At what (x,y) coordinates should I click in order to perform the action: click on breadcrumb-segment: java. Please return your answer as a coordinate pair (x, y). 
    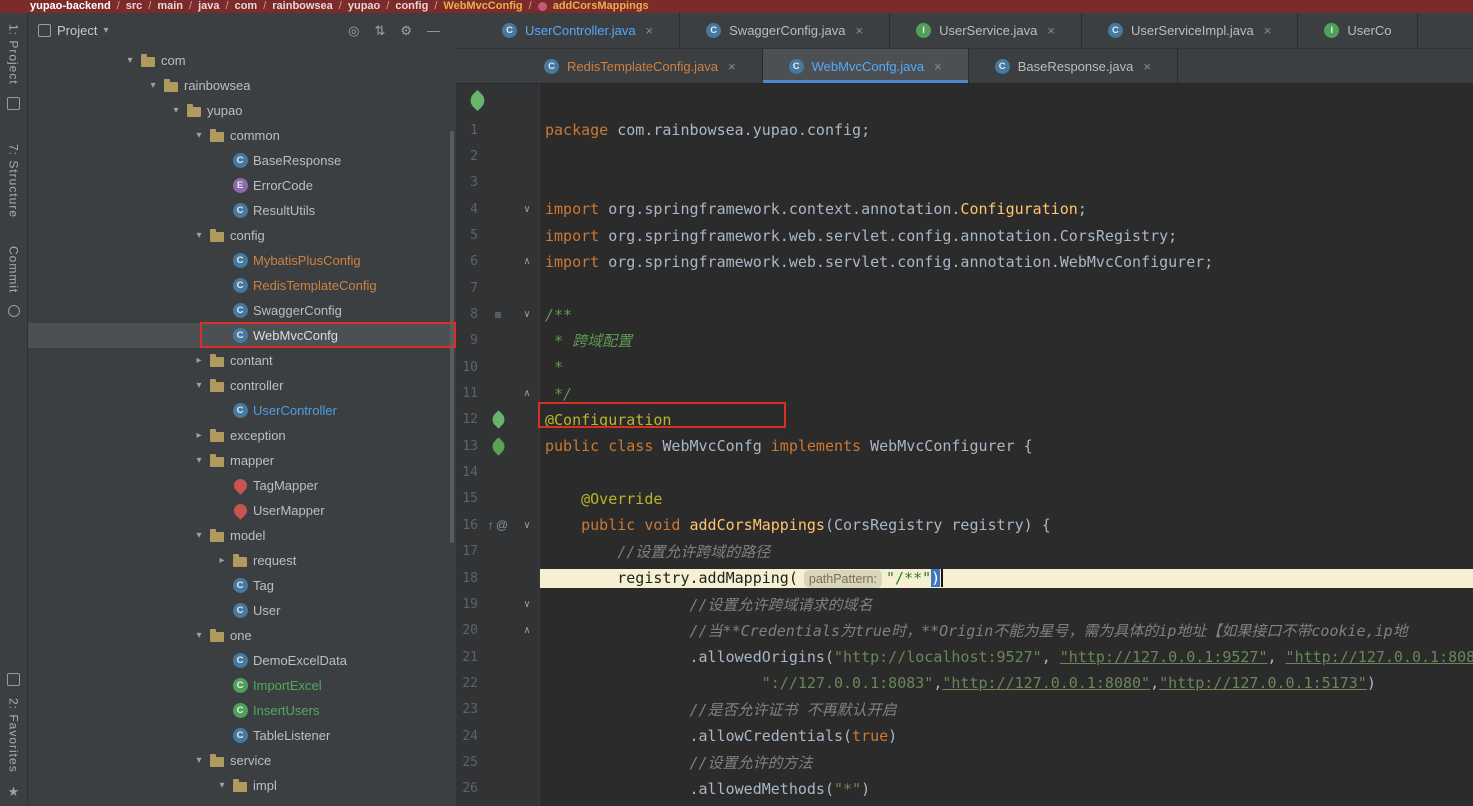
    Looking at the image, I should click on (208, 6).